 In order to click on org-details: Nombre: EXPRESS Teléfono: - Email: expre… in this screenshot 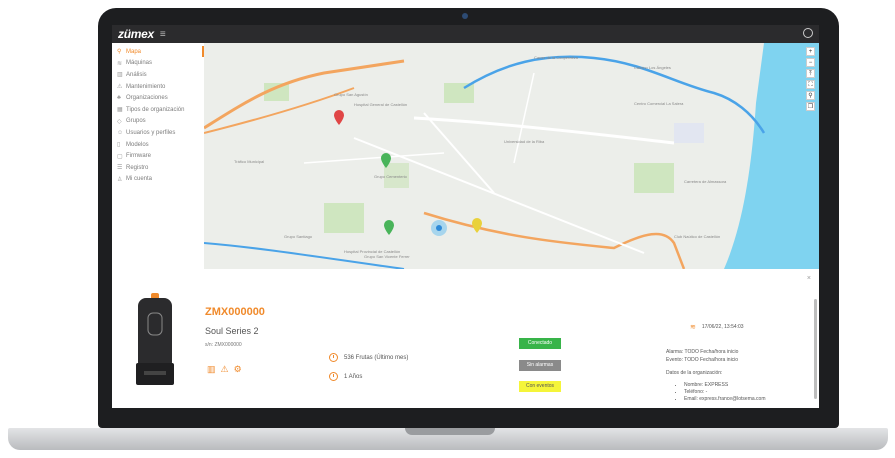, I will do `click(731, 392)`.